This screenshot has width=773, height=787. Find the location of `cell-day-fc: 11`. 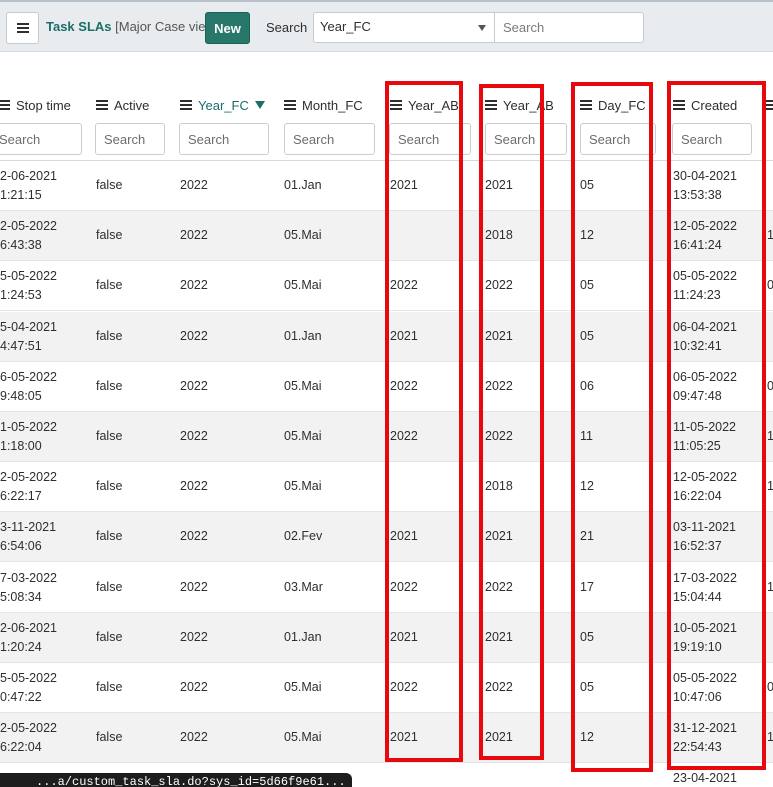

cell-day-fc: 11 is located at coordinates (586, 436).